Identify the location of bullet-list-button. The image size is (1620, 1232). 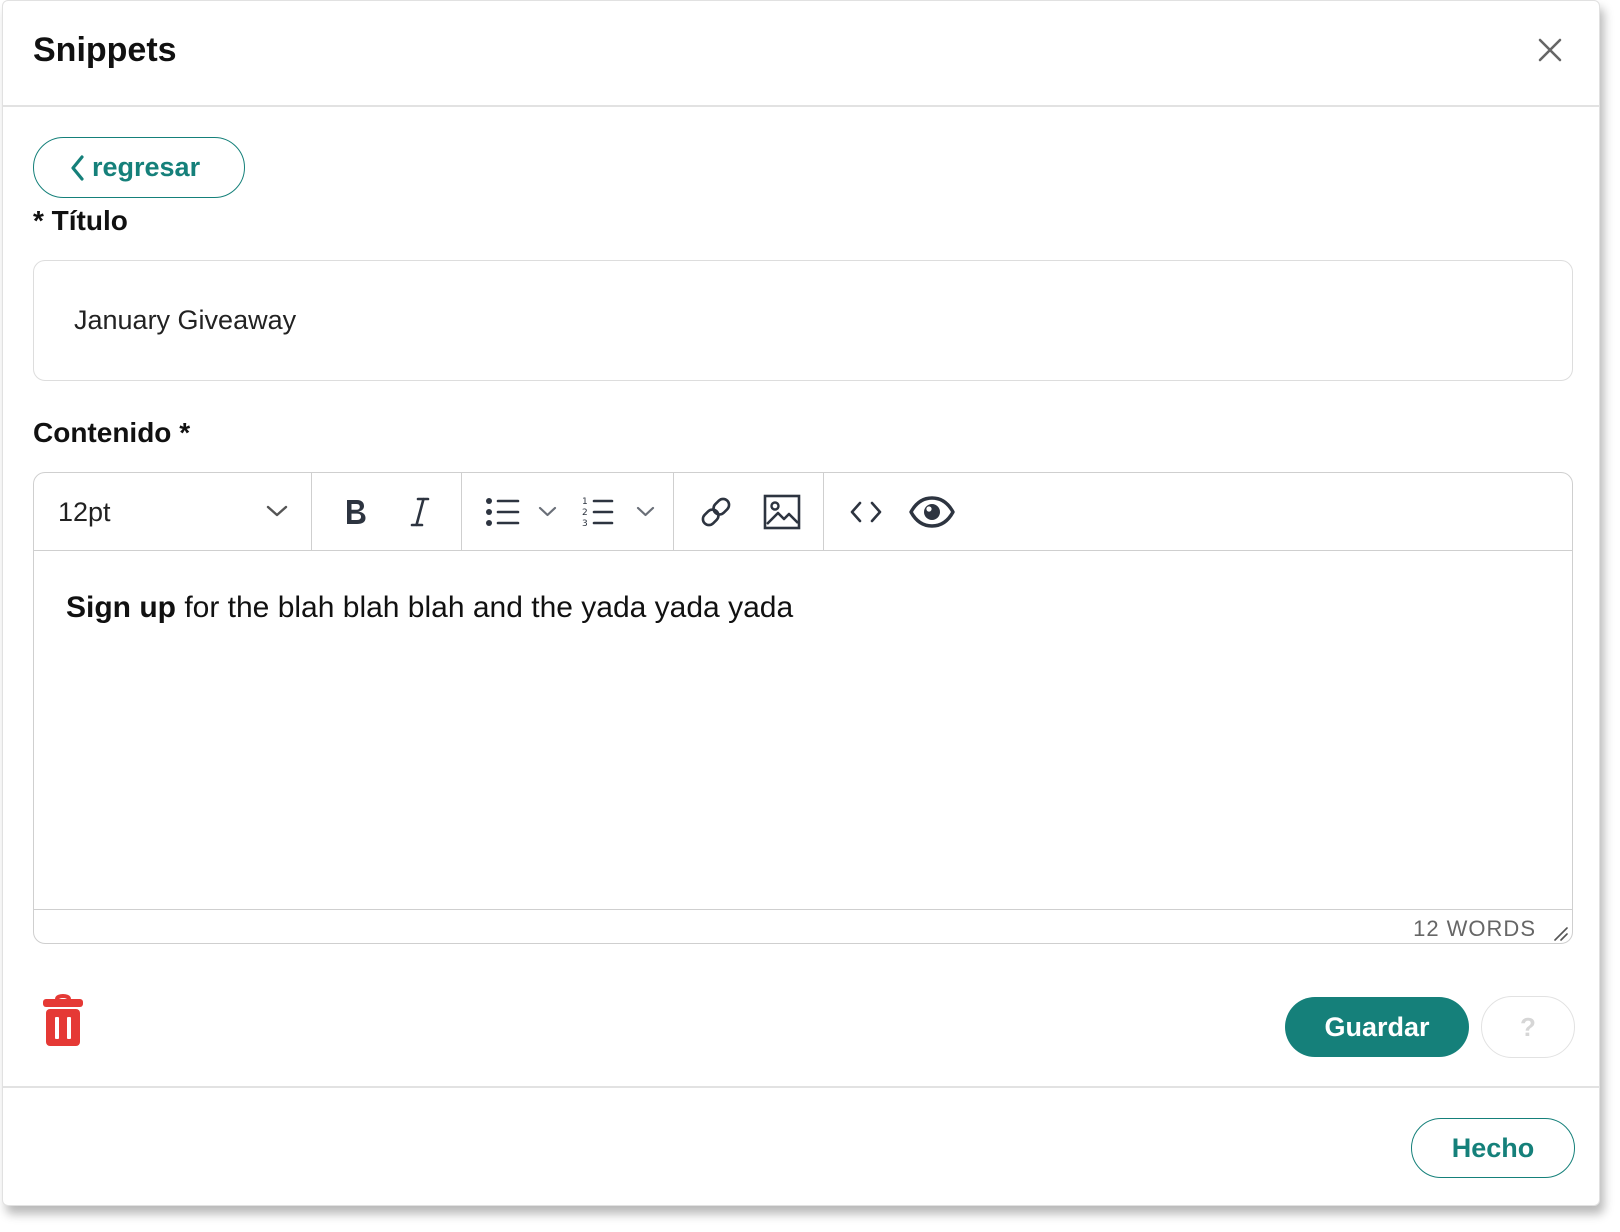
(522, 512).